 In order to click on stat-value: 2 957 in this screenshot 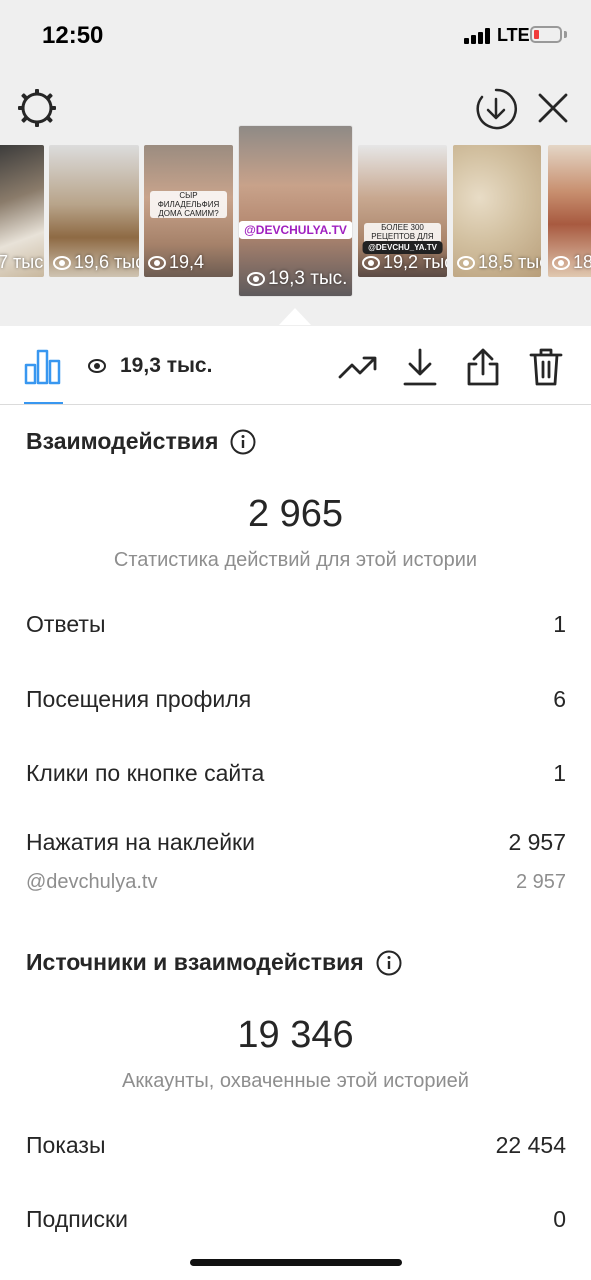, I will do `click(537, 842)`.